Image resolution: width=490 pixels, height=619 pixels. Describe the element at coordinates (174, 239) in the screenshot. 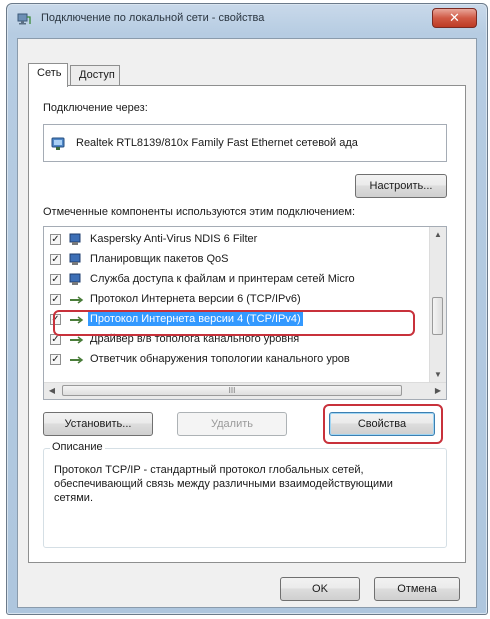

I see `list-item-label: Kaspersky Anti-Virus NDIS 6 Filter` at that location.